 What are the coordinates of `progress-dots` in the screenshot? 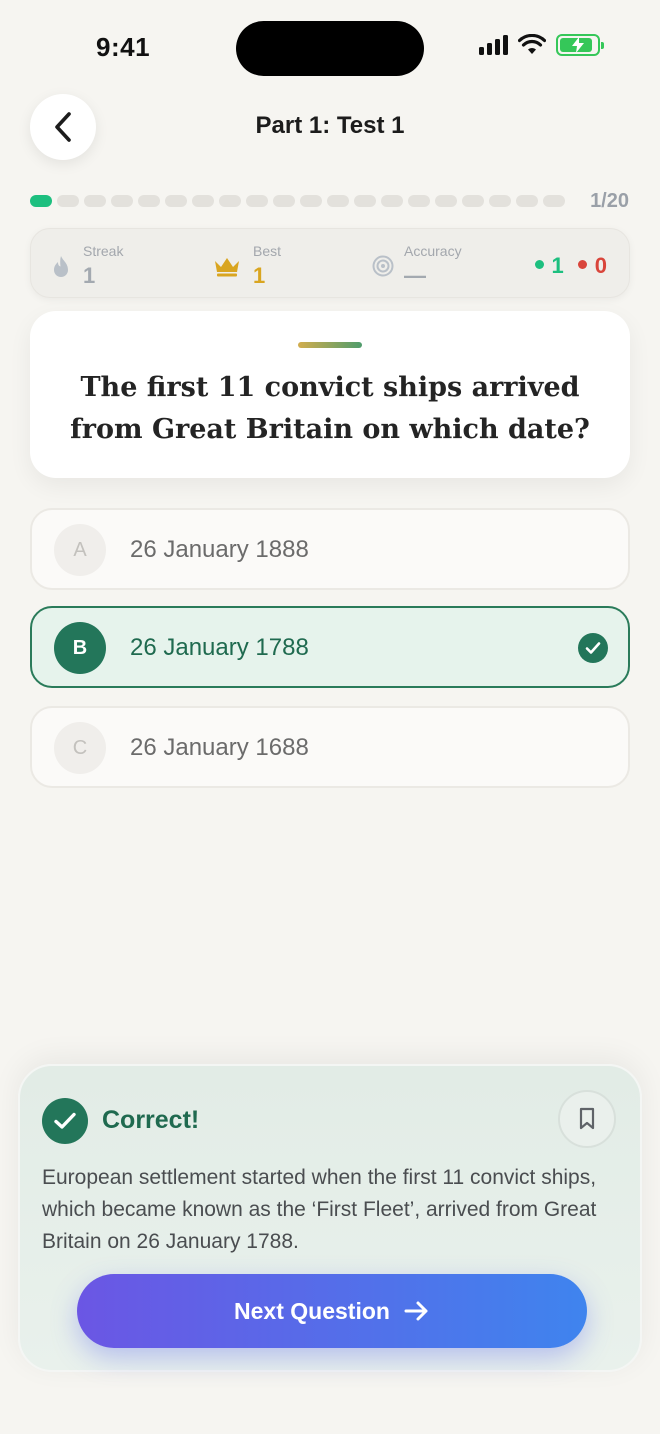 It's located at (297, 201).